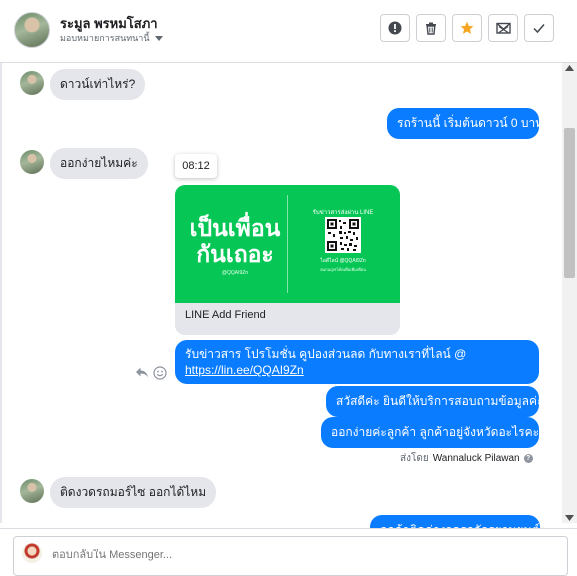 Image resolution: width=577 pixels, height=576 pixels. What do you see at coordinates (569, 518) in the screenshot?
I see `scroll-down-arrow-icon` at bounding box center [569, 518].